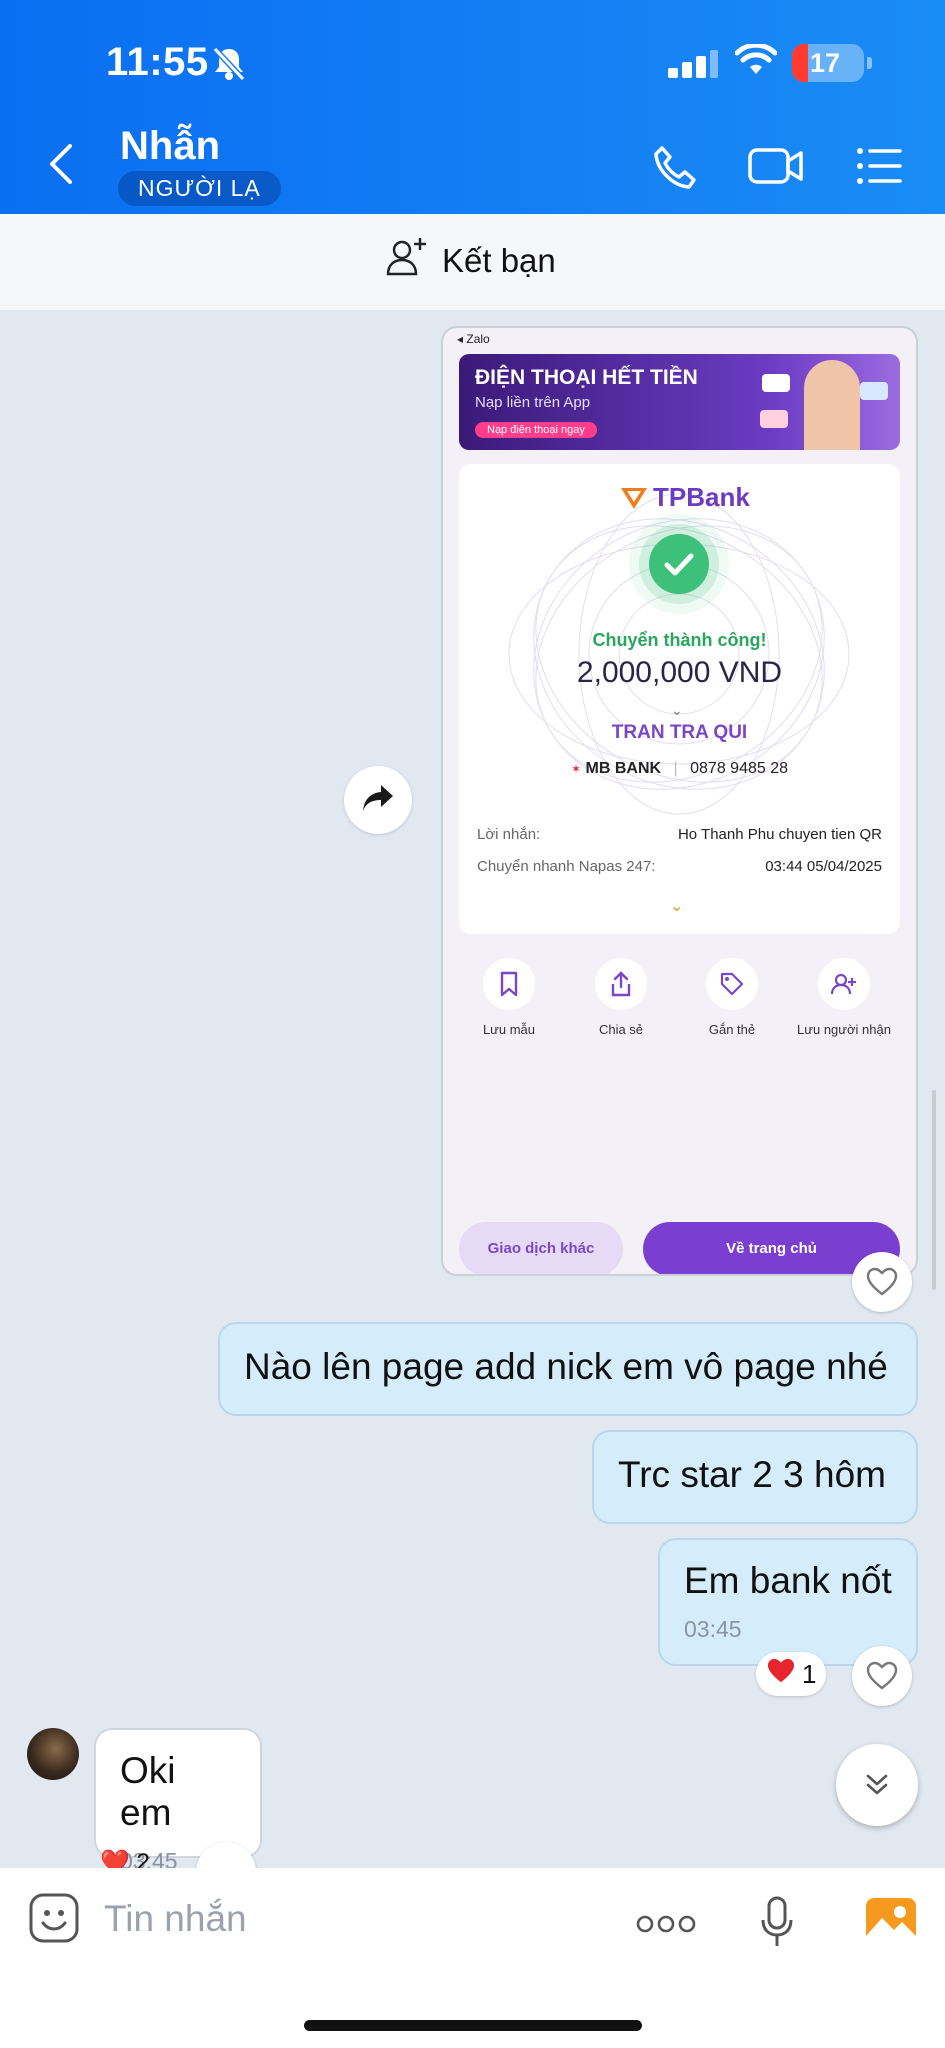  I want to click on scroll-to-bottom-button, so click(877, 1785).